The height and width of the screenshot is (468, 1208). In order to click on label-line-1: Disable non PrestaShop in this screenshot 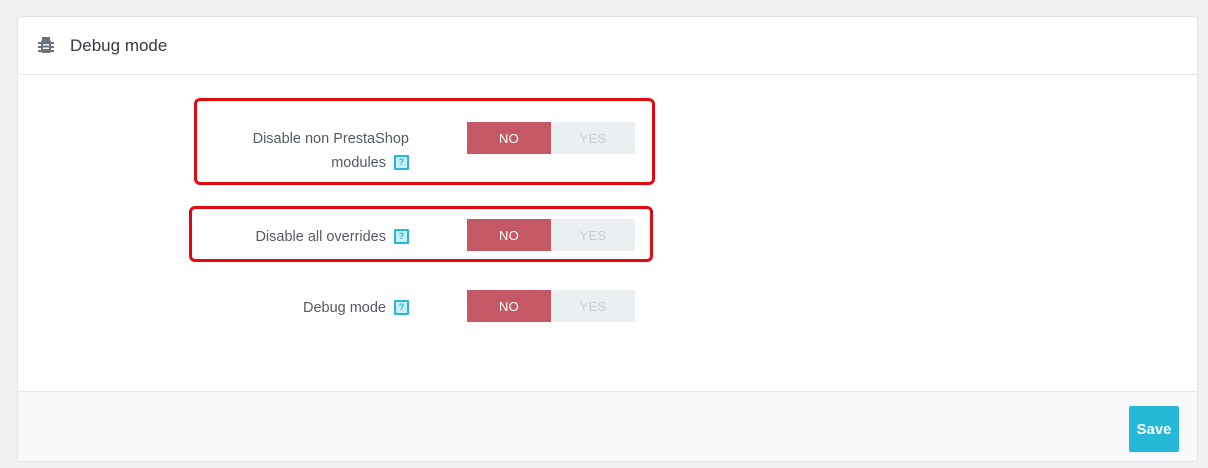, I will do `click(330, 139)`.